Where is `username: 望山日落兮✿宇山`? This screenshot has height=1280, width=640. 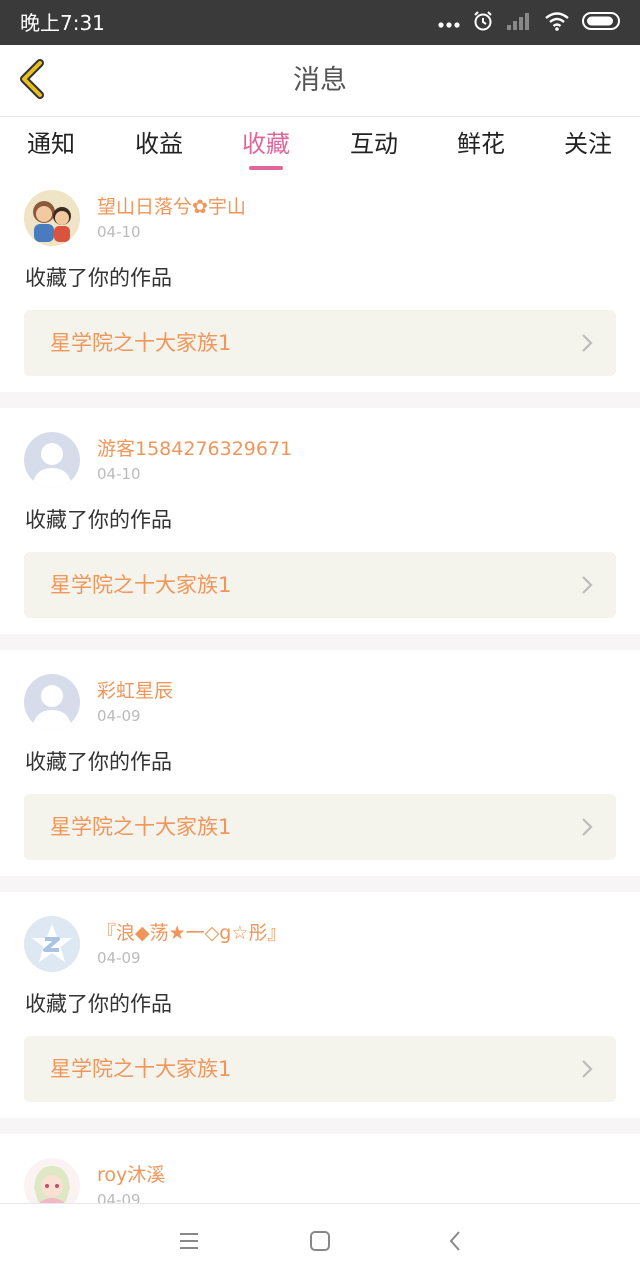 username: 望山日落兮✿宇山 is located at coordinates (171, 207).